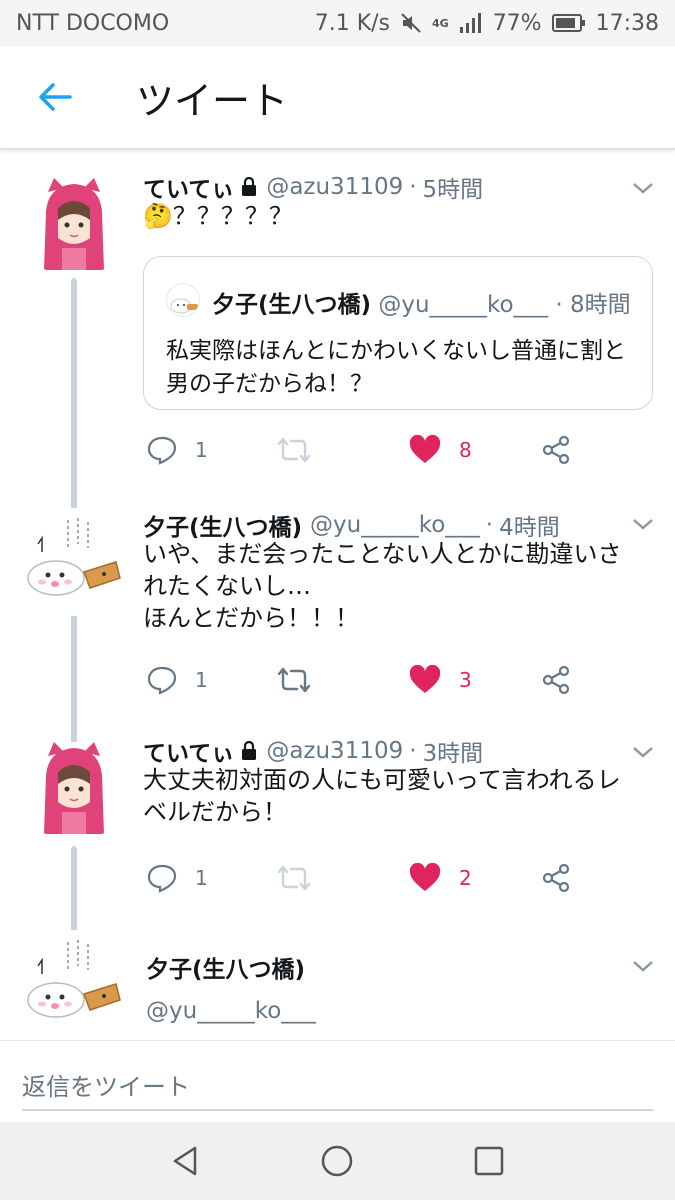  What do you see at coordinates (465, 878) in the screenshot?
I see `like-count: 2` at bounding box center [465, 878].